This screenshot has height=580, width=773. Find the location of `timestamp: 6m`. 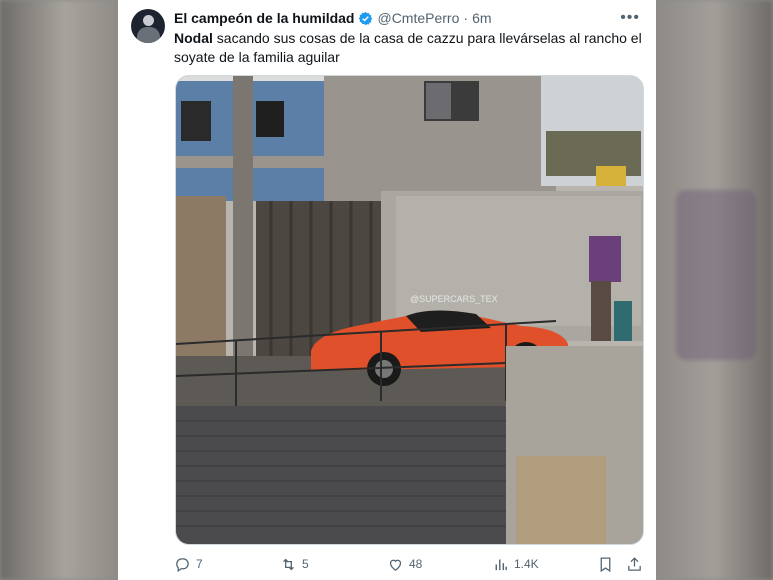

timestamp: 6m is located at coordinates (481, 18).